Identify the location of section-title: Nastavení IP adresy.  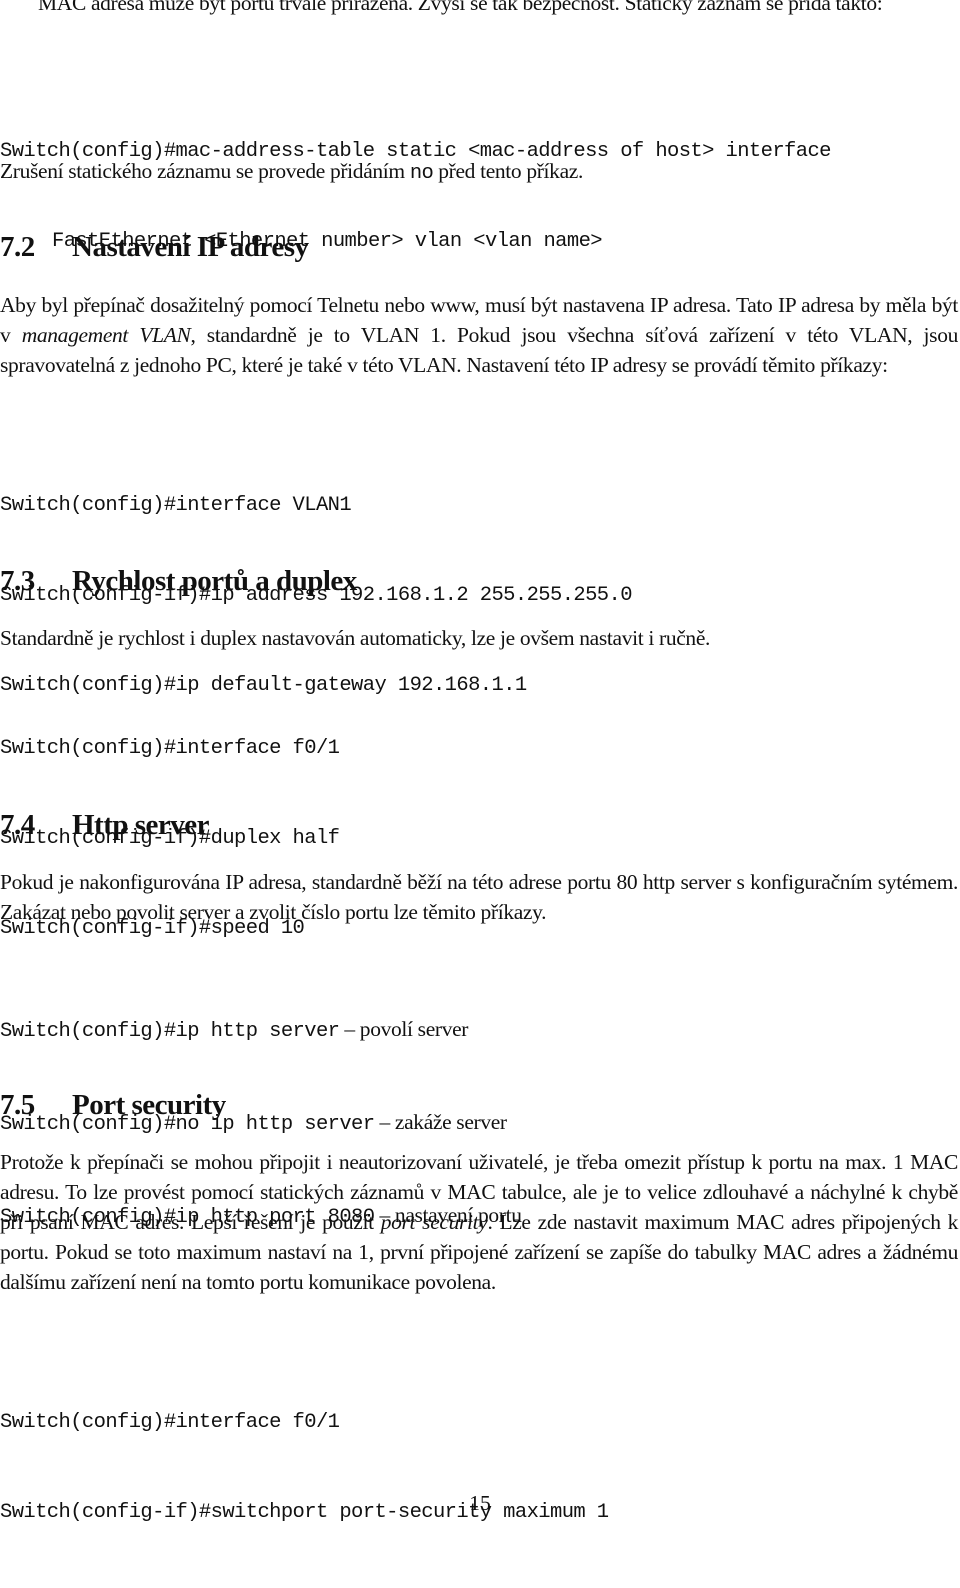
(190, 247).